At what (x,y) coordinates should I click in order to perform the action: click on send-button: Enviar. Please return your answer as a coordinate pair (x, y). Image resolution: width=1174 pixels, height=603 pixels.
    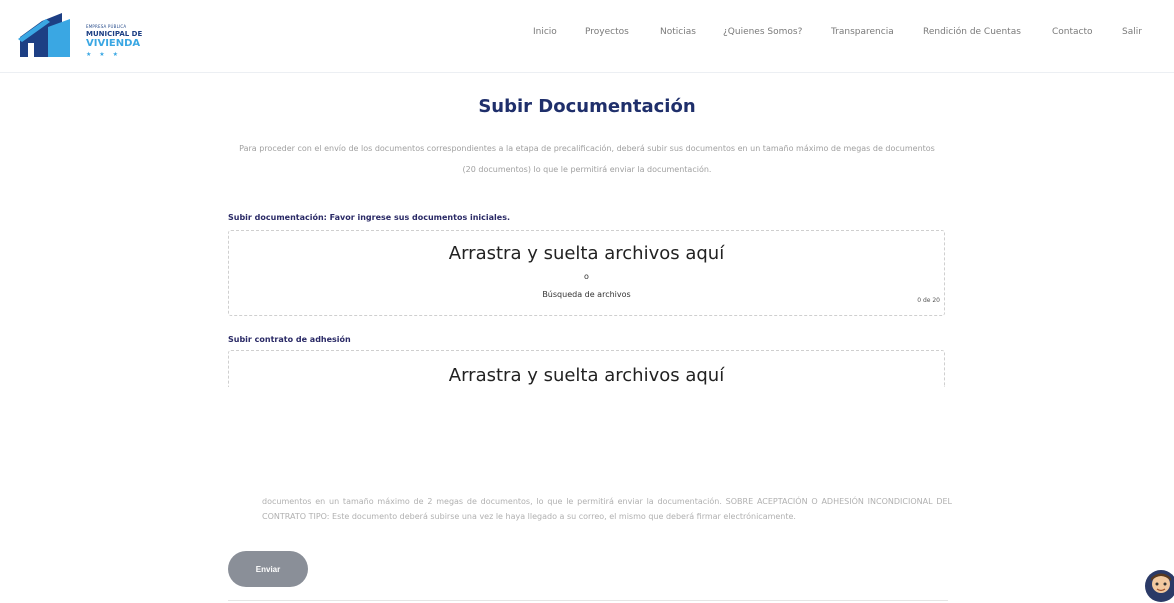
    Looking at the image, I should click on (268, 569).